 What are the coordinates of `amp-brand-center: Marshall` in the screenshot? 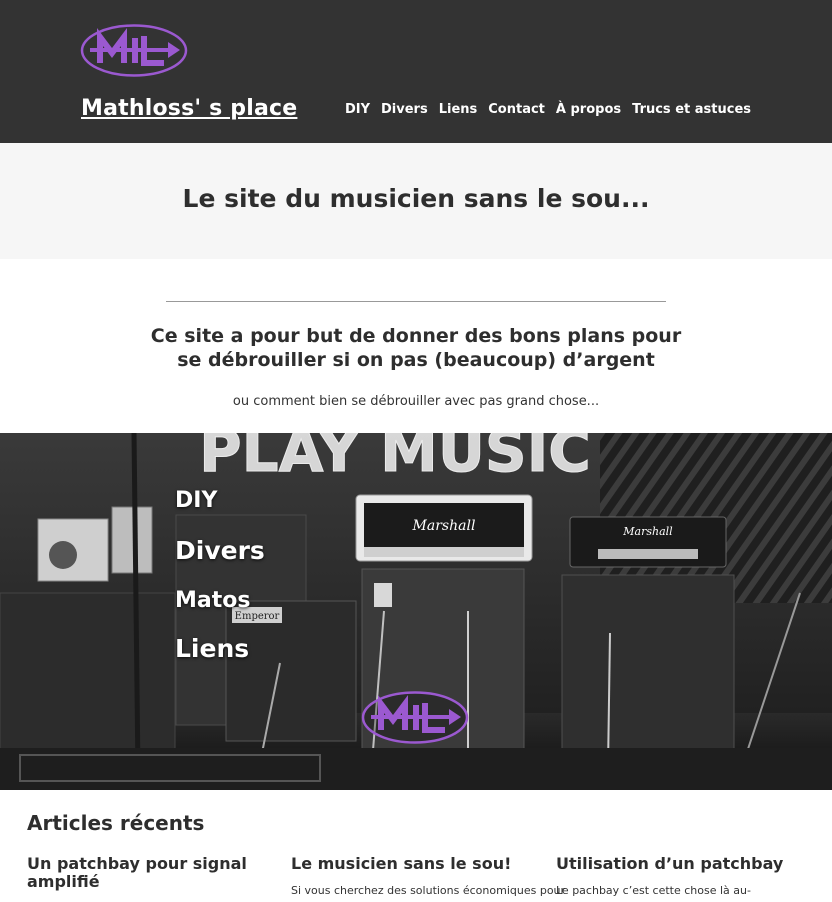 It's located at (444, 526).